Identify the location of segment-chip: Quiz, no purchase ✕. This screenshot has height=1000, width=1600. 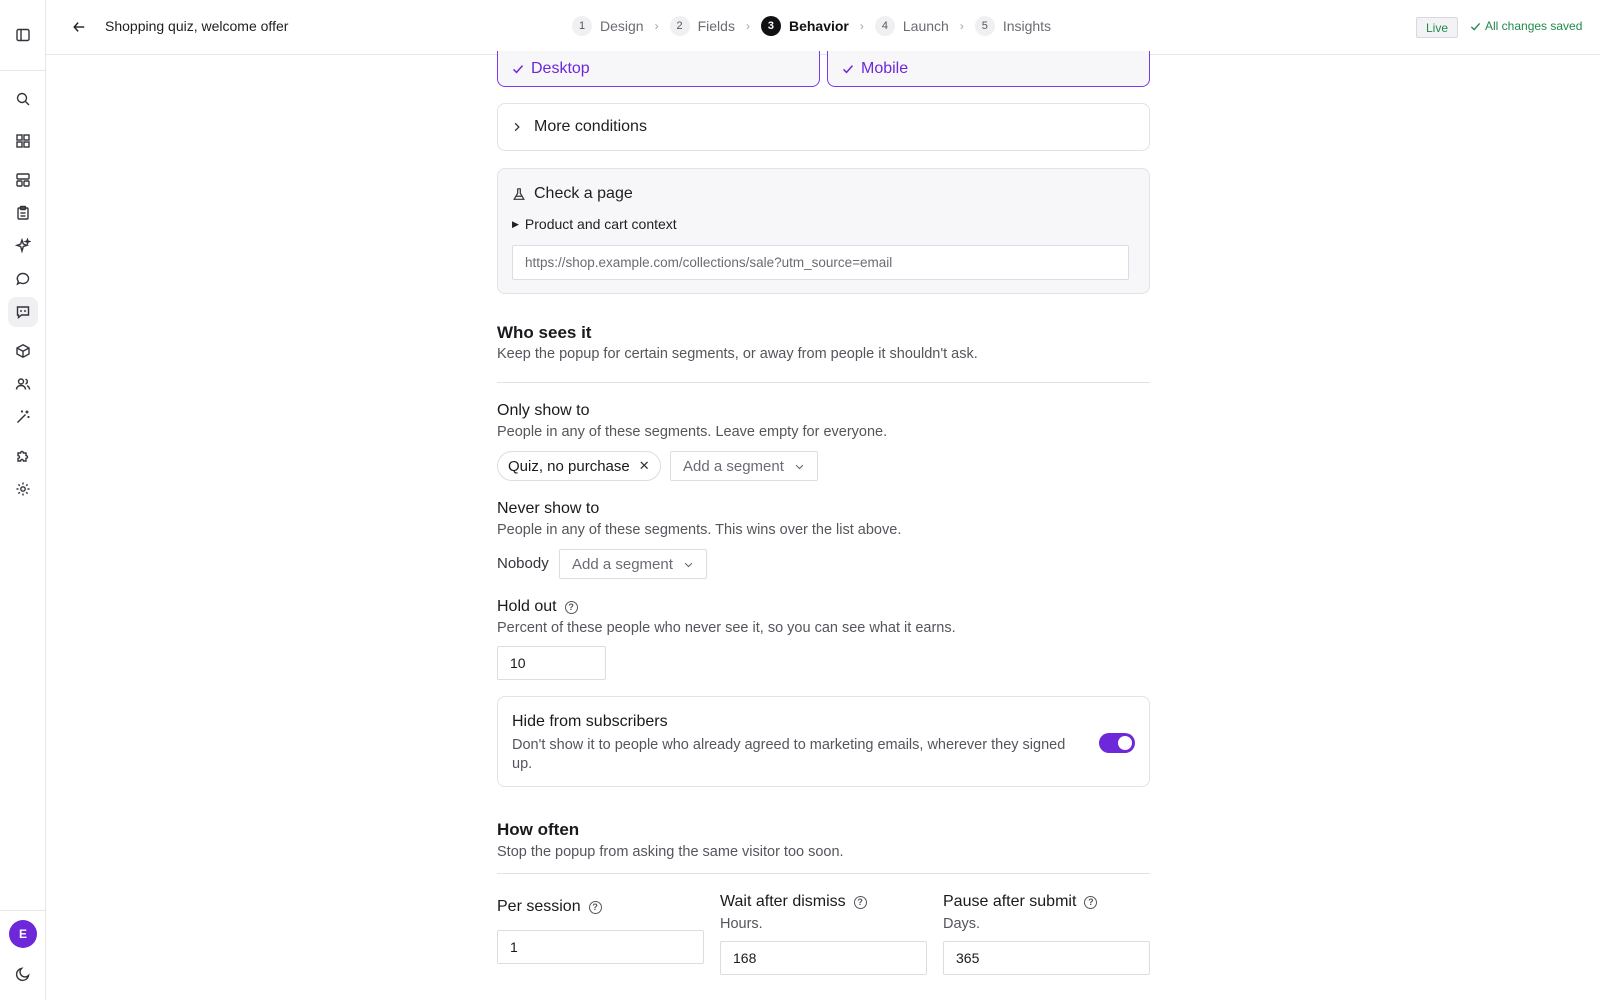
(579, 466).